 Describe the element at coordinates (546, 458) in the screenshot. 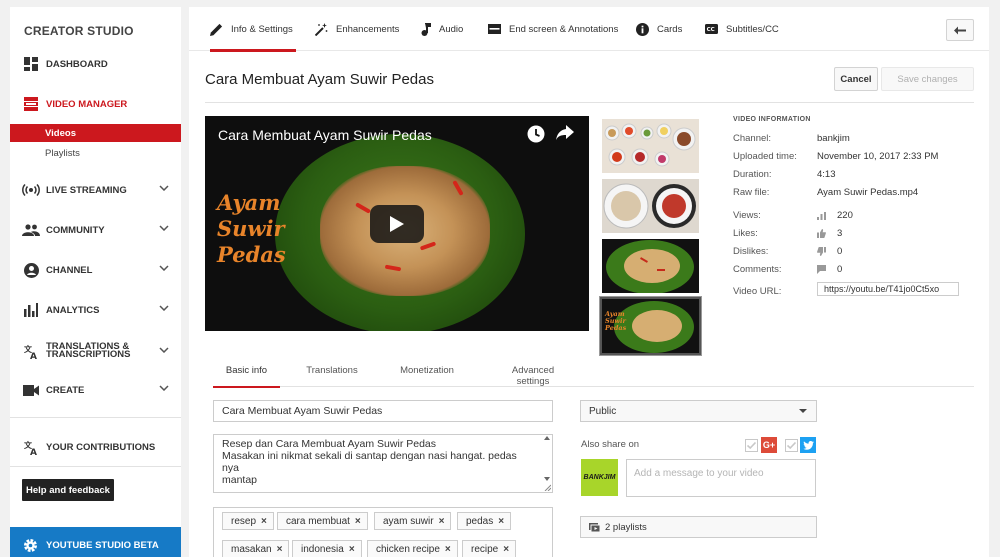

I see `description-scrollbar` at that location.